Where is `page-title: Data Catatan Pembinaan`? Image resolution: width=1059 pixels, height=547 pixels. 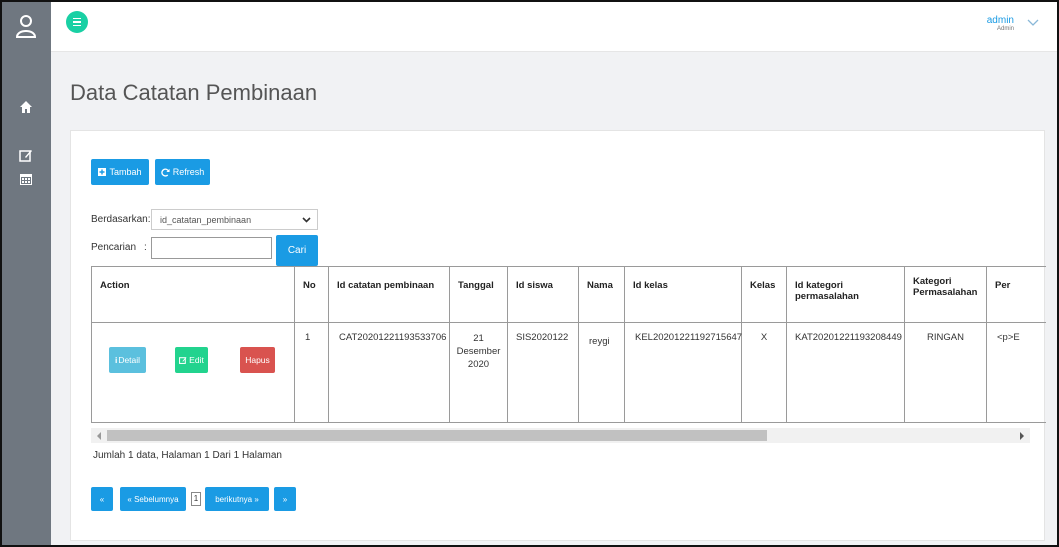 page-title: Data Catatan Pembinaan is located at coordinates (194, 92).